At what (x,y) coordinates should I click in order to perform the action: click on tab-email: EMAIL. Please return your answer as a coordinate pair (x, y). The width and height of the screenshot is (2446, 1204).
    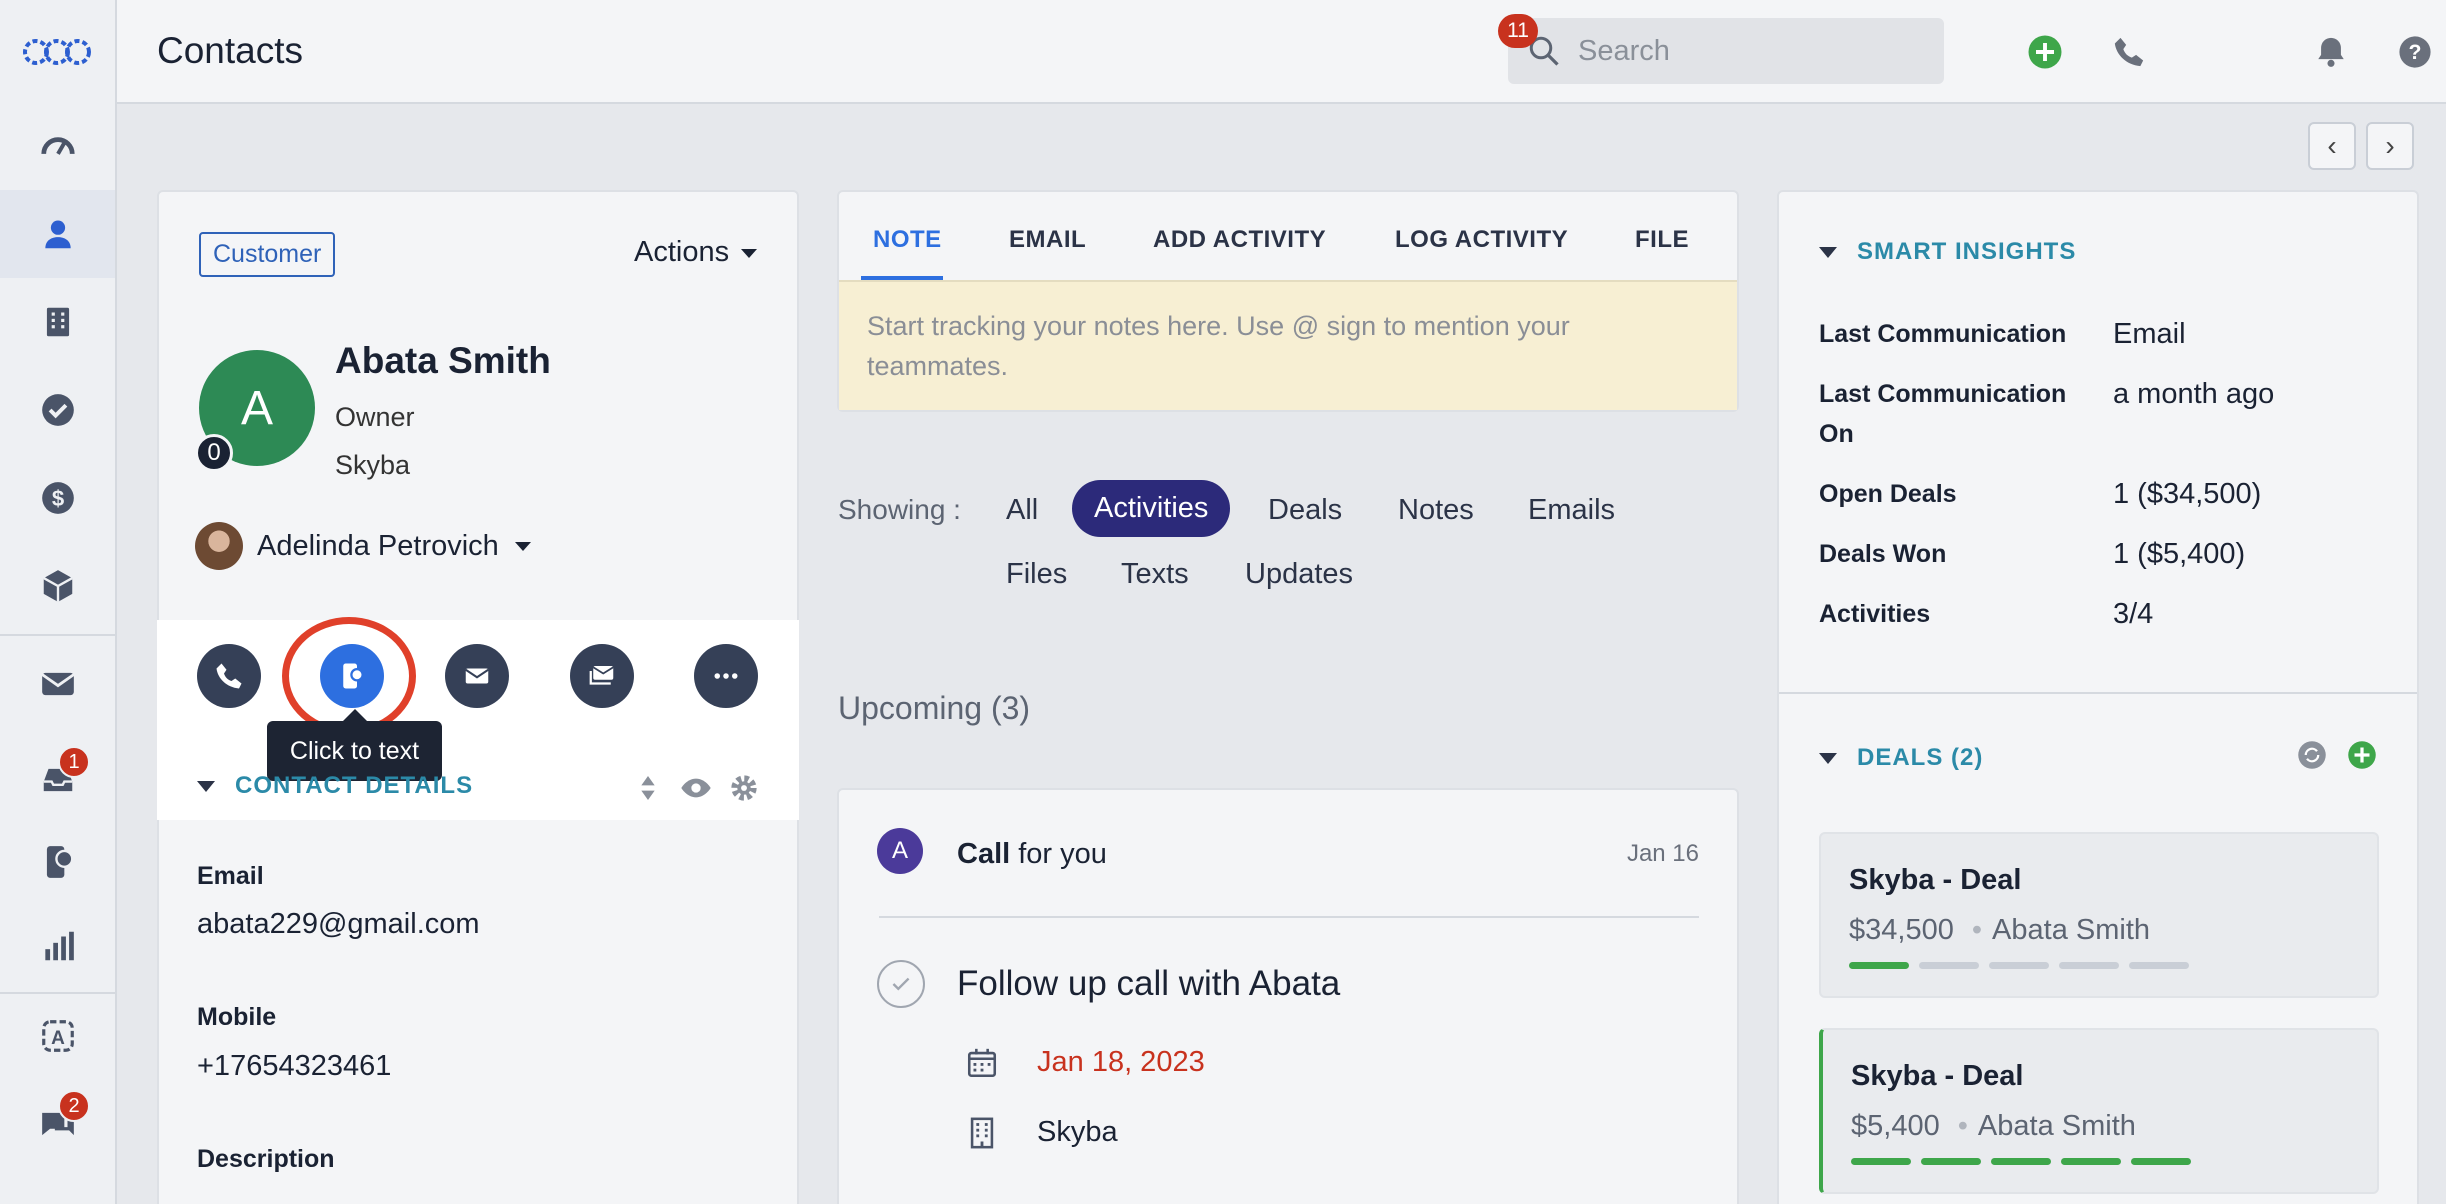
    Looking at the image, I should click on (1047, 240).